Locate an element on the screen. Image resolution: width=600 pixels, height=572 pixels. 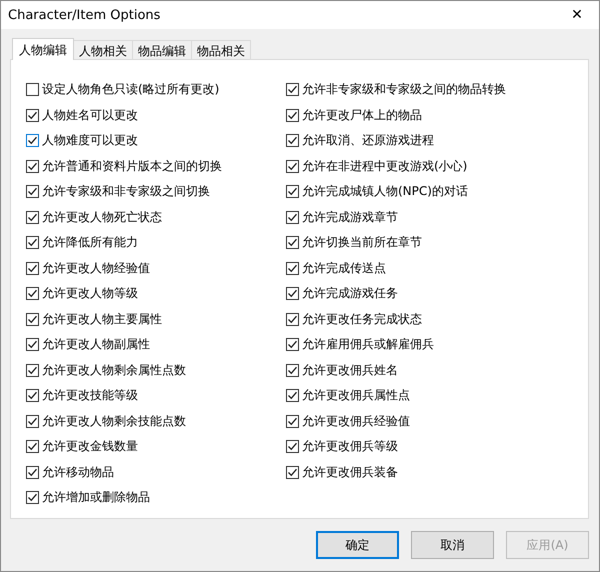
checkbox-label: 允许更改佣兵等级 is located at coordinates (350, 447).